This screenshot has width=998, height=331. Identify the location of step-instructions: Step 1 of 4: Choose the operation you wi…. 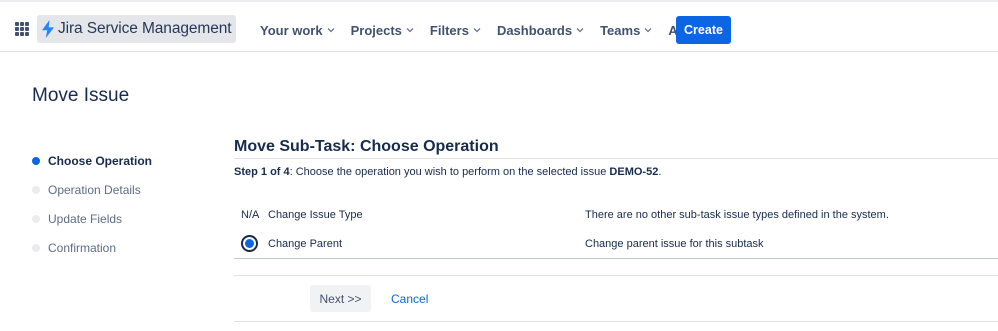
(447, 172).